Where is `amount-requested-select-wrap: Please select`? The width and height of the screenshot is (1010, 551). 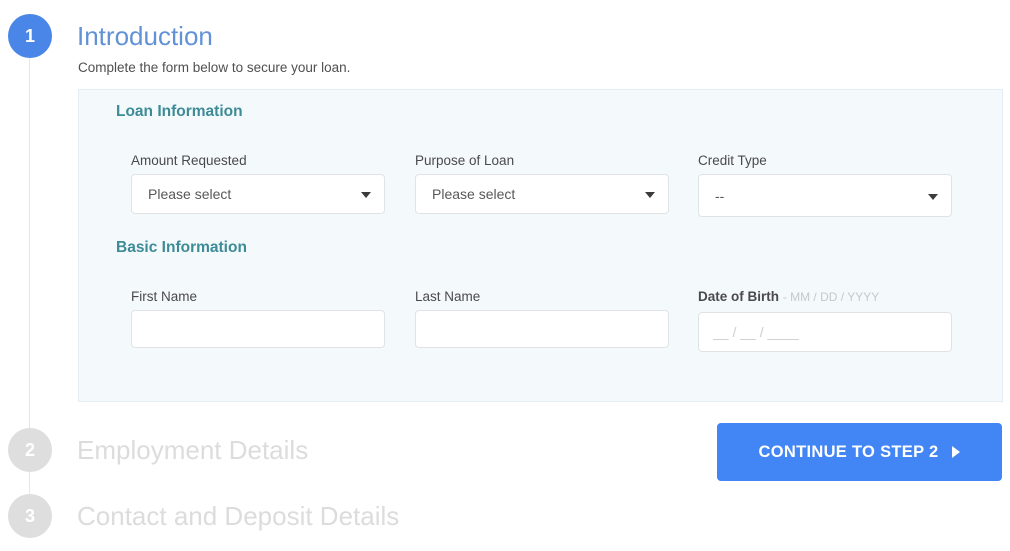 amount-requested-select-wrap: Please select is located at coordinates (258, 194).